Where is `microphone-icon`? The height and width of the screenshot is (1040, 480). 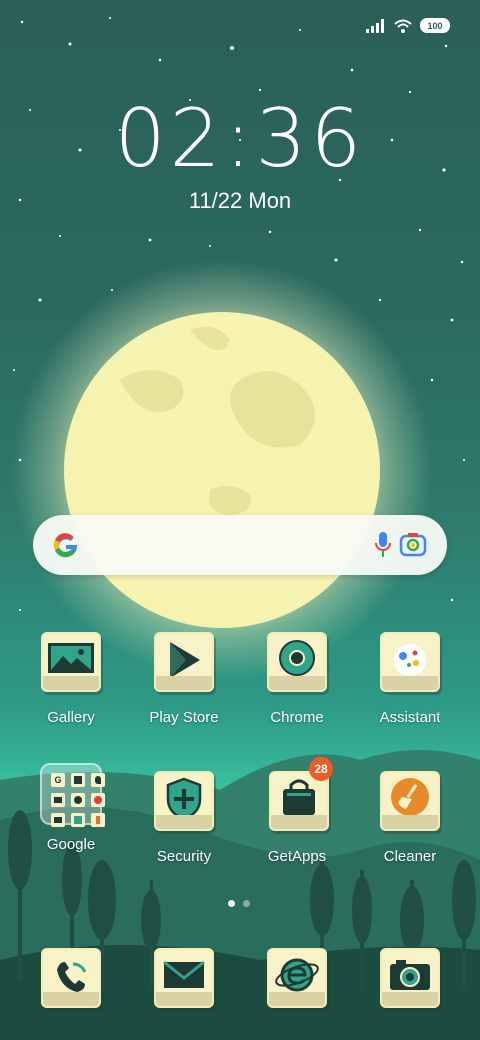
microphone-icon is located at coordinates (383, 545).